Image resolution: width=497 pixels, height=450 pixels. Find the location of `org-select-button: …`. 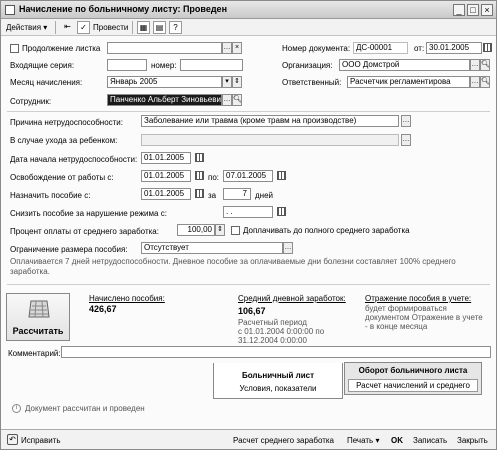

org-select-button: … is located at coordinates (475, 65).